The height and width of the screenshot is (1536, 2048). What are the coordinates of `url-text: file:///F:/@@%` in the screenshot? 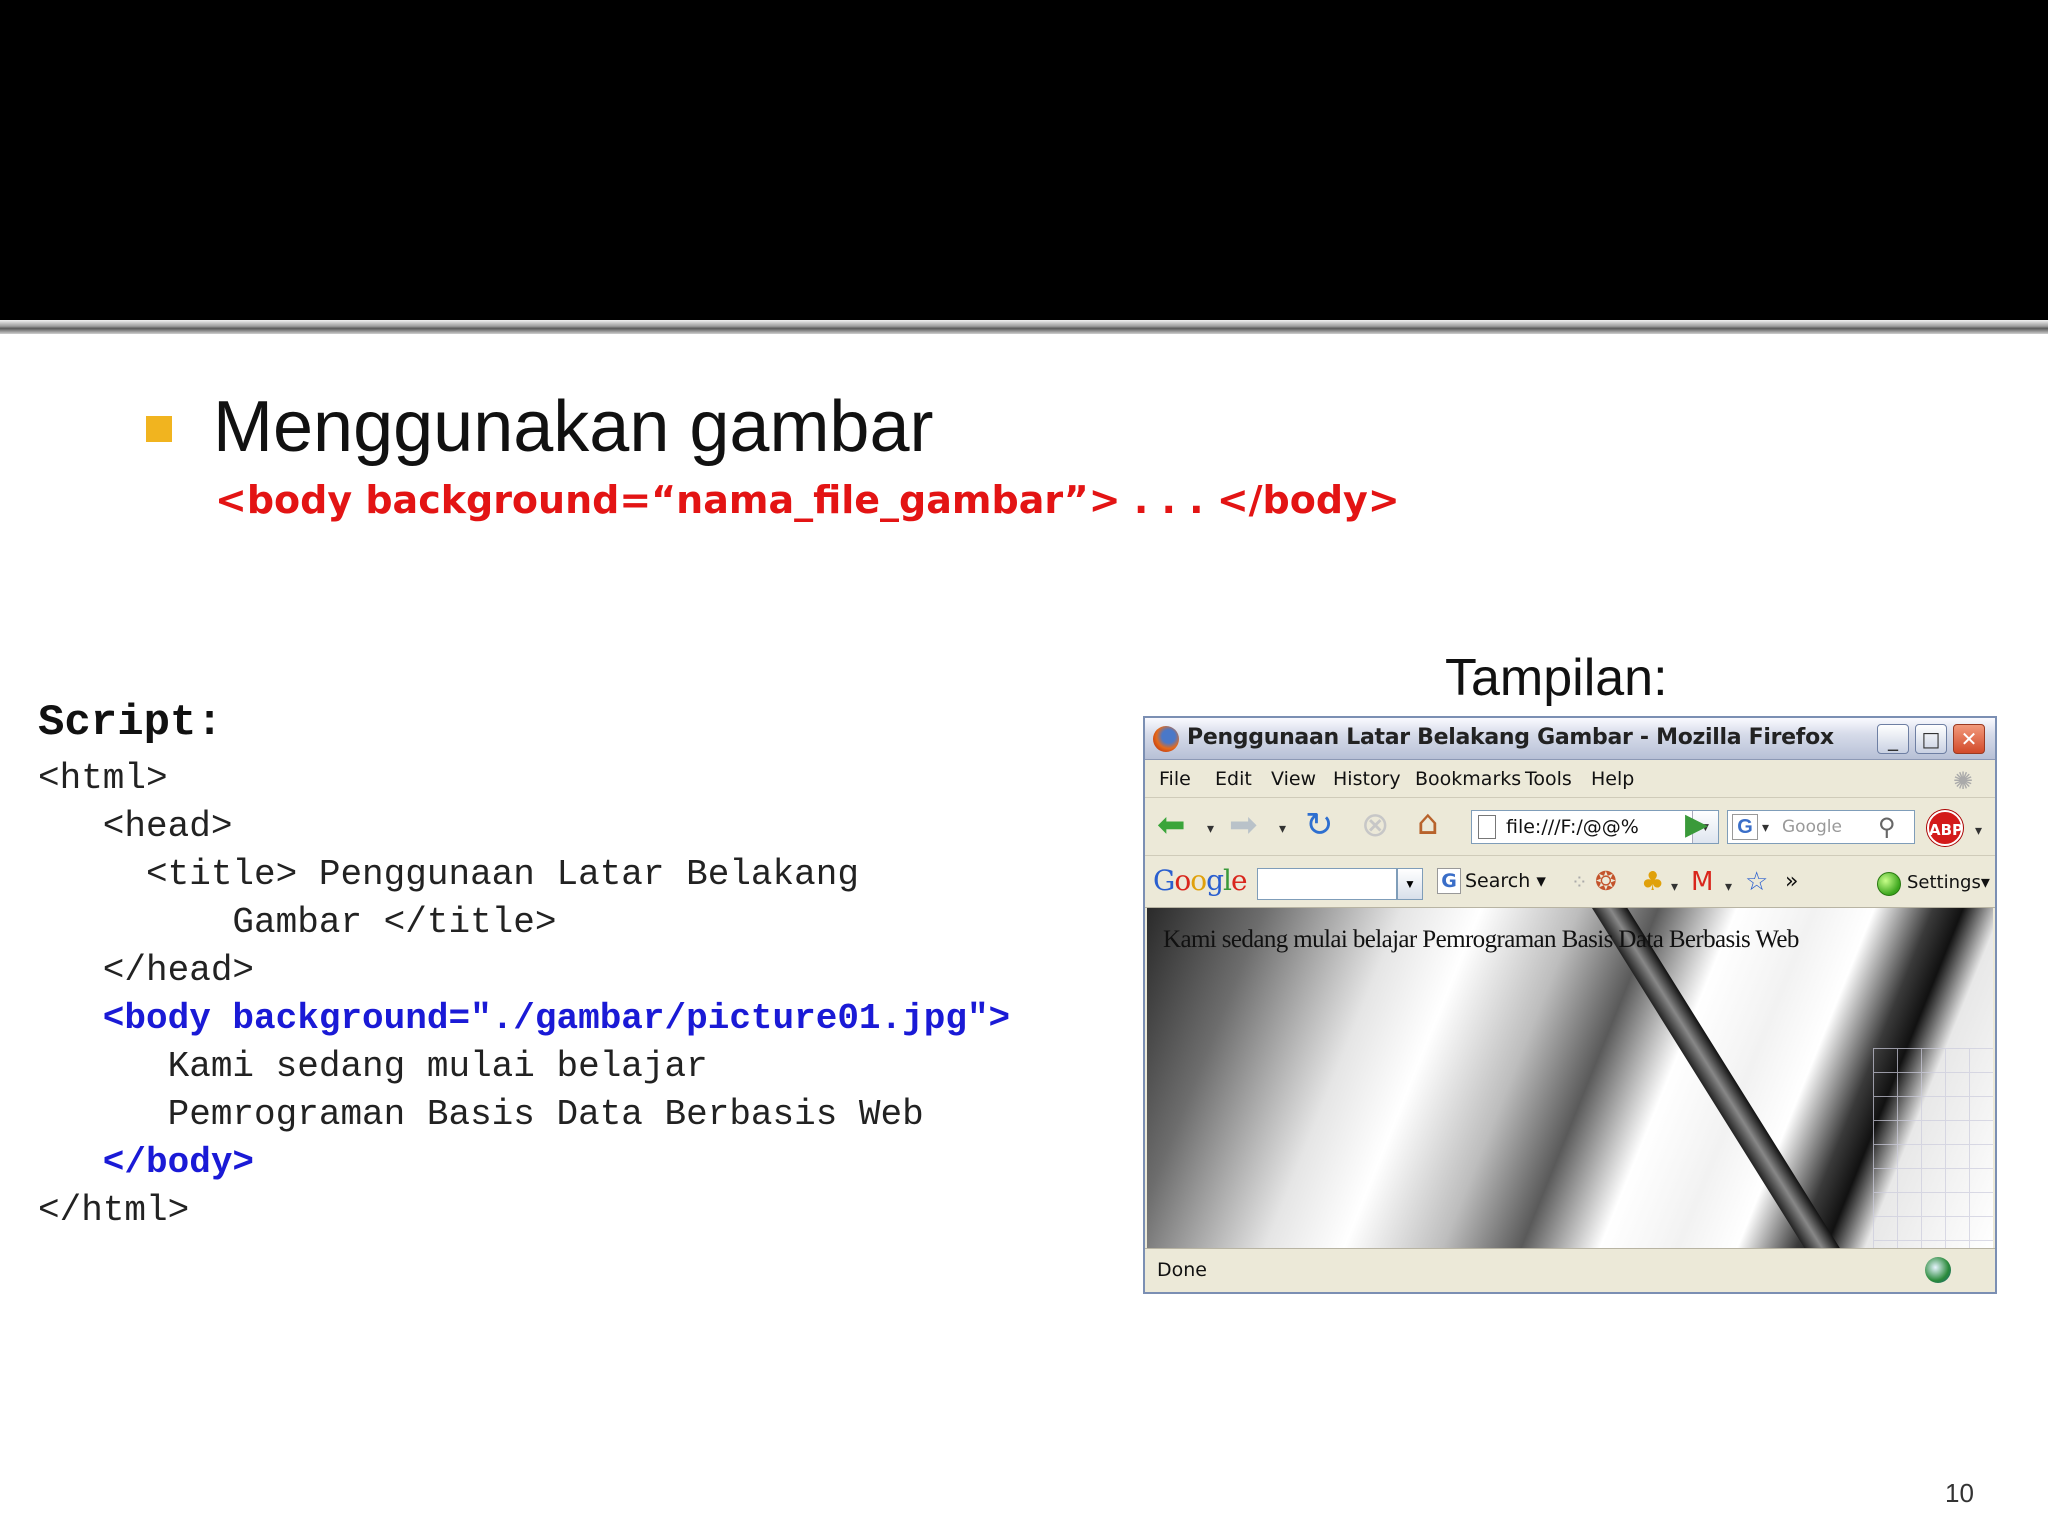 It's located at (1572, 827).